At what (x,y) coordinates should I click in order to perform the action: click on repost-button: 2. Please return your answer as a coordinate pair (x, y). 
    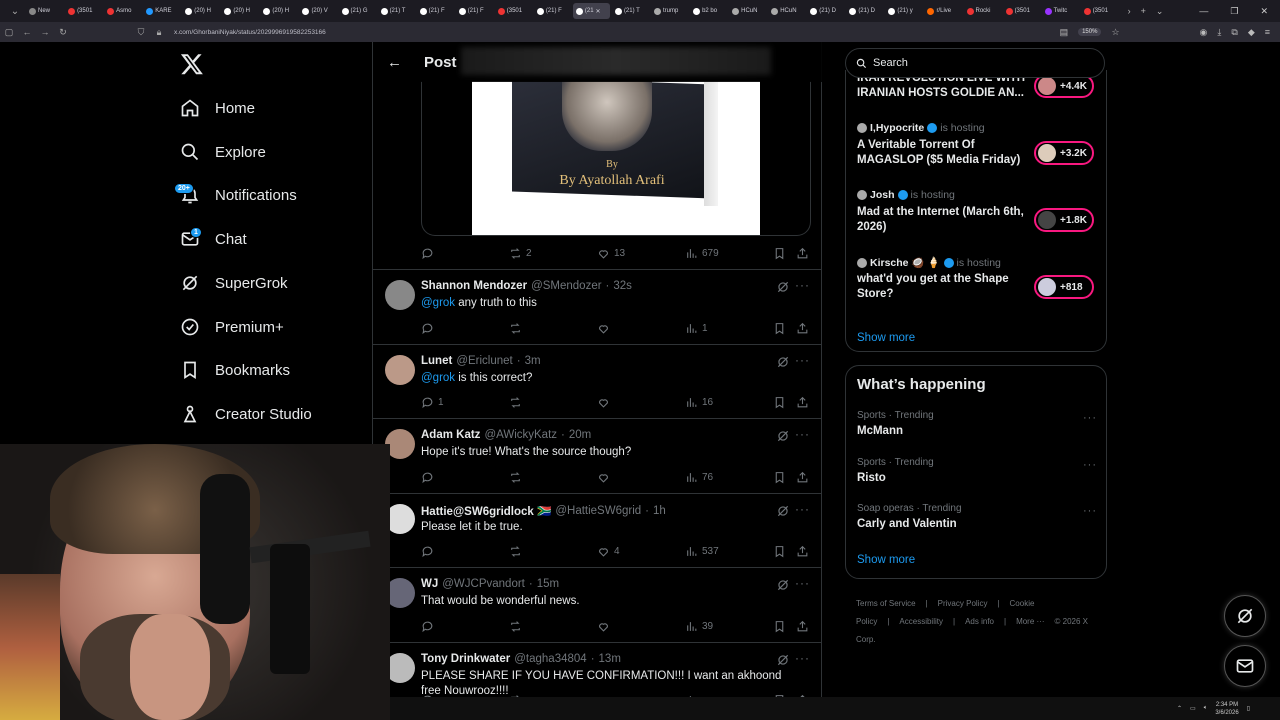
    Looking at the image, I should click on (520, 253).